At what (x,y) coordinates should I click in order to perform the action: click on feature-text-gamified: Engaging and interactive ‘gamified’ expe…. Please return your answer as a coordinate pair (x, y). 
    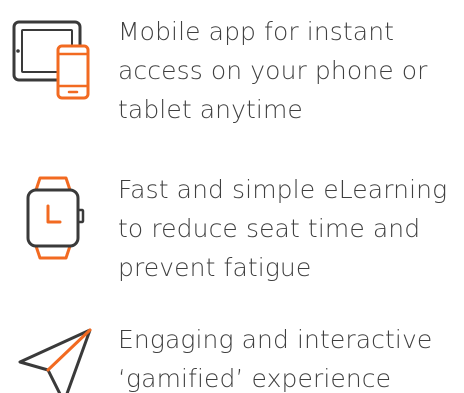
    Looking at the image, I should click on (275, 359).